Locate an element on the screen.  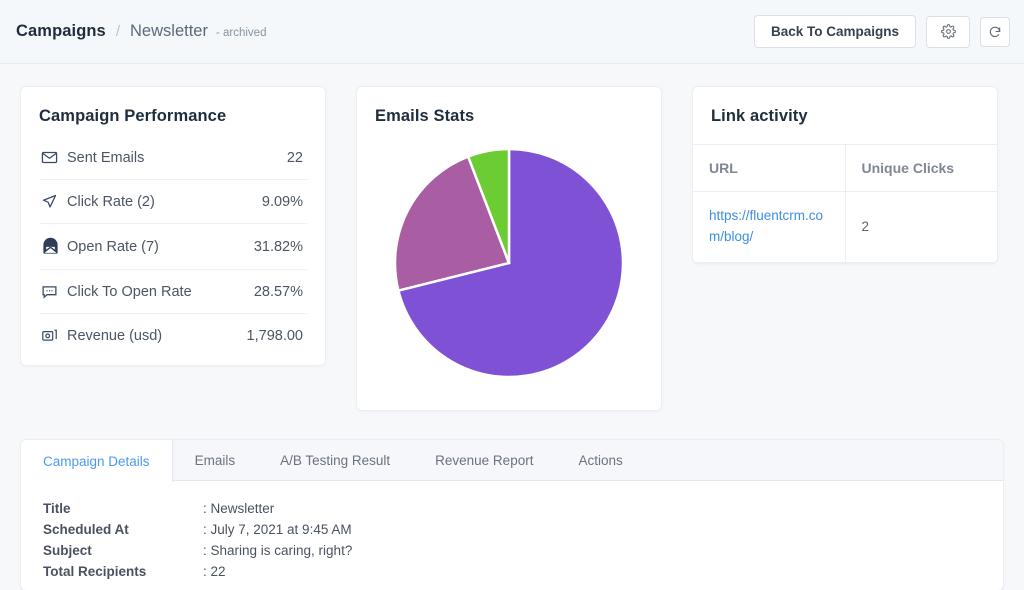
detail-key: Total Recipients is located at coordinates (95, 571).